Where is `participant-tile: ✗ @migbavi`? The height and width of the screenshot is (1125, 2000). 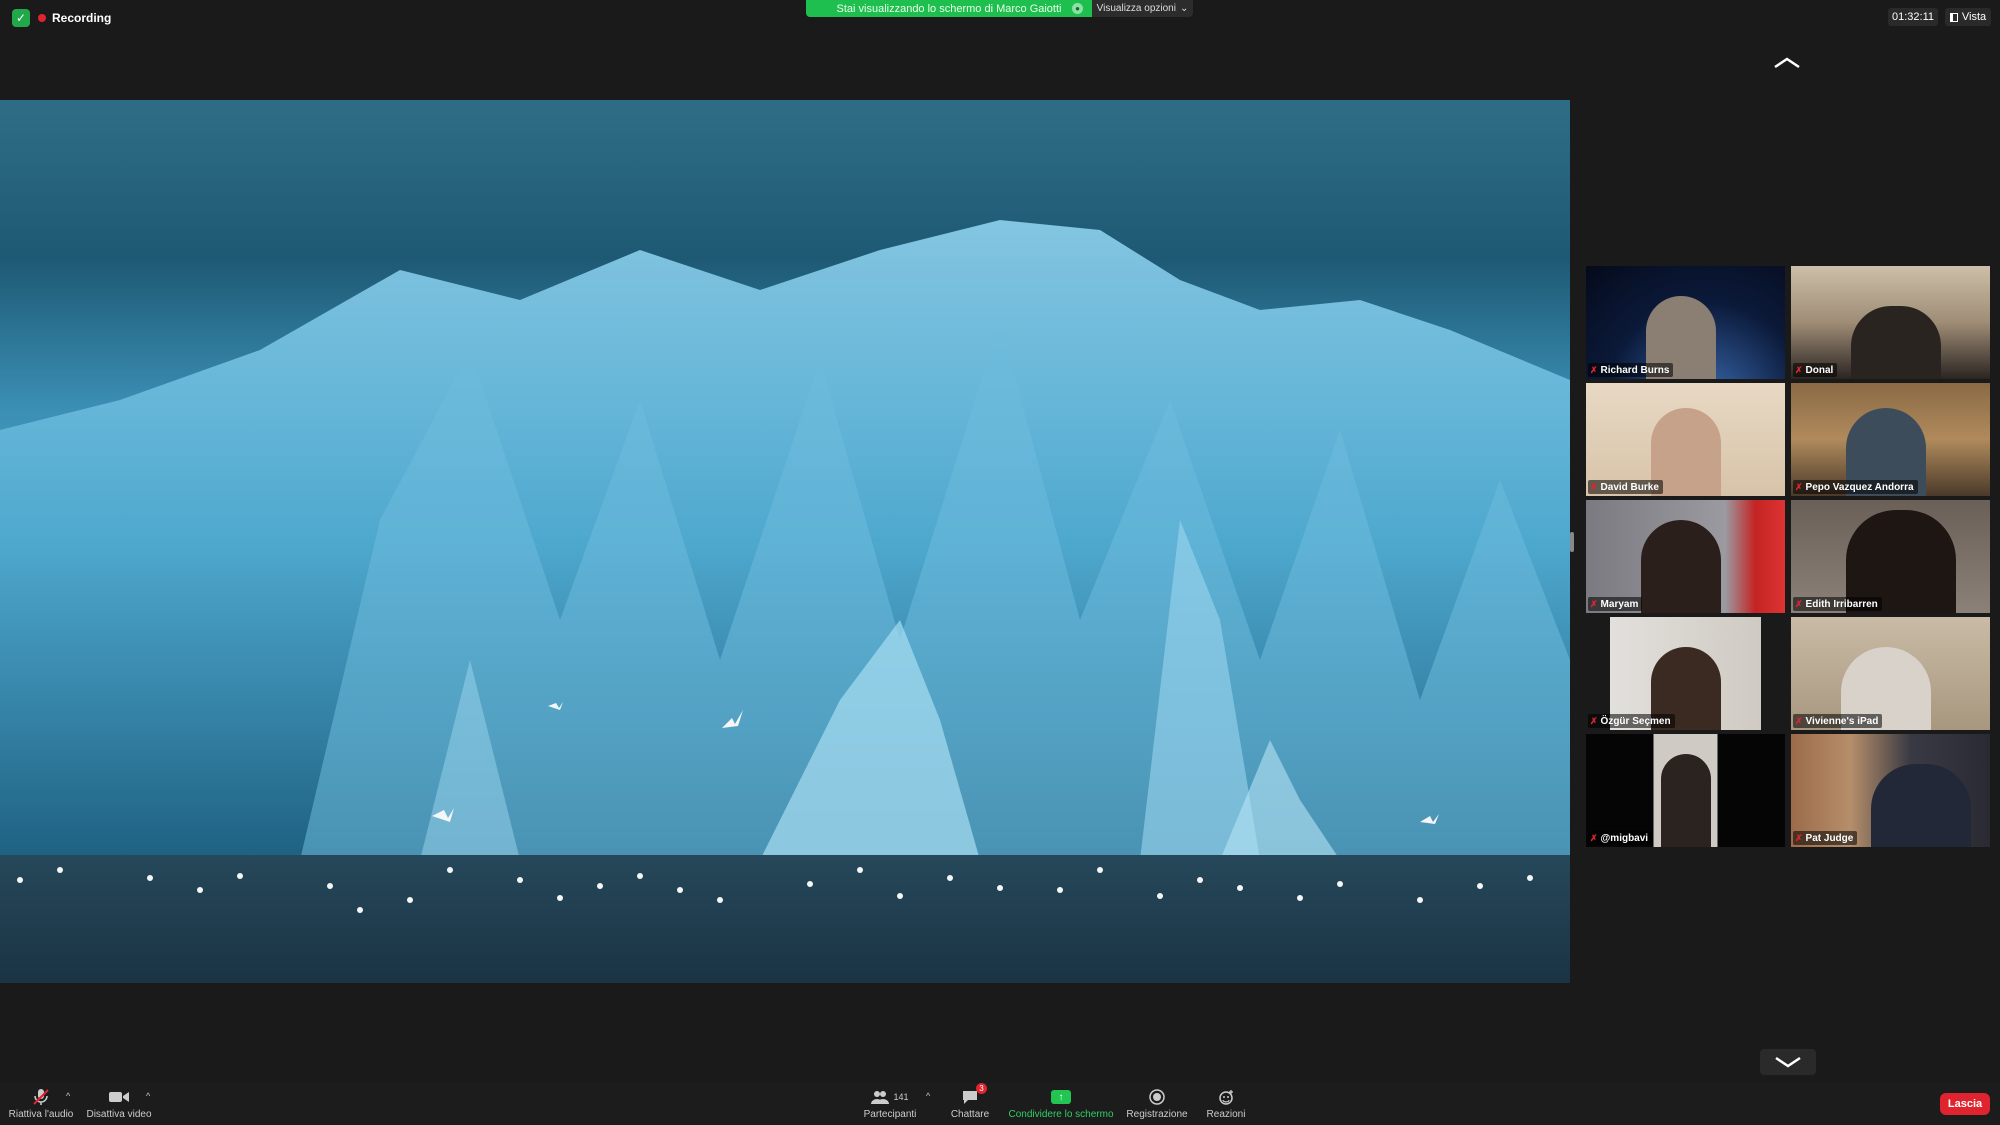
participant-tile: ✗ @migbavi is located at coordinates (1685, 790).